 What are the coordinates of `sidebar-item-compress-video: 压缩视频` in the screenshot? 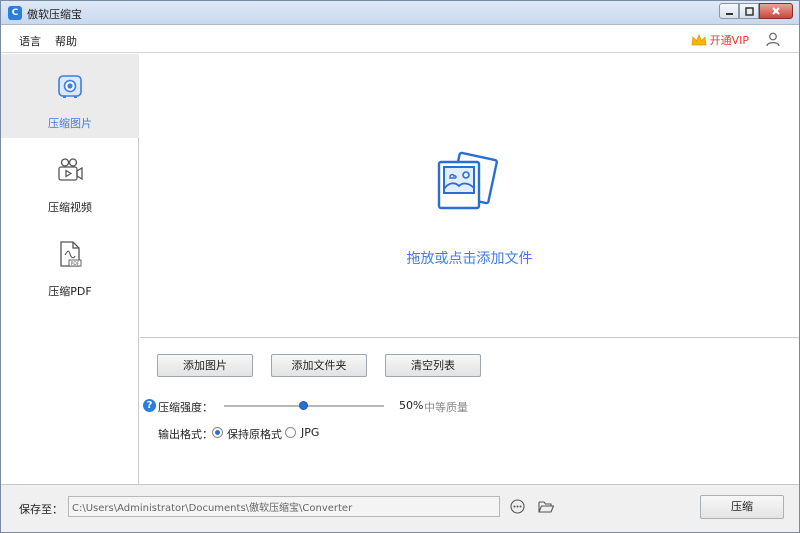 It's located at (70, 180).